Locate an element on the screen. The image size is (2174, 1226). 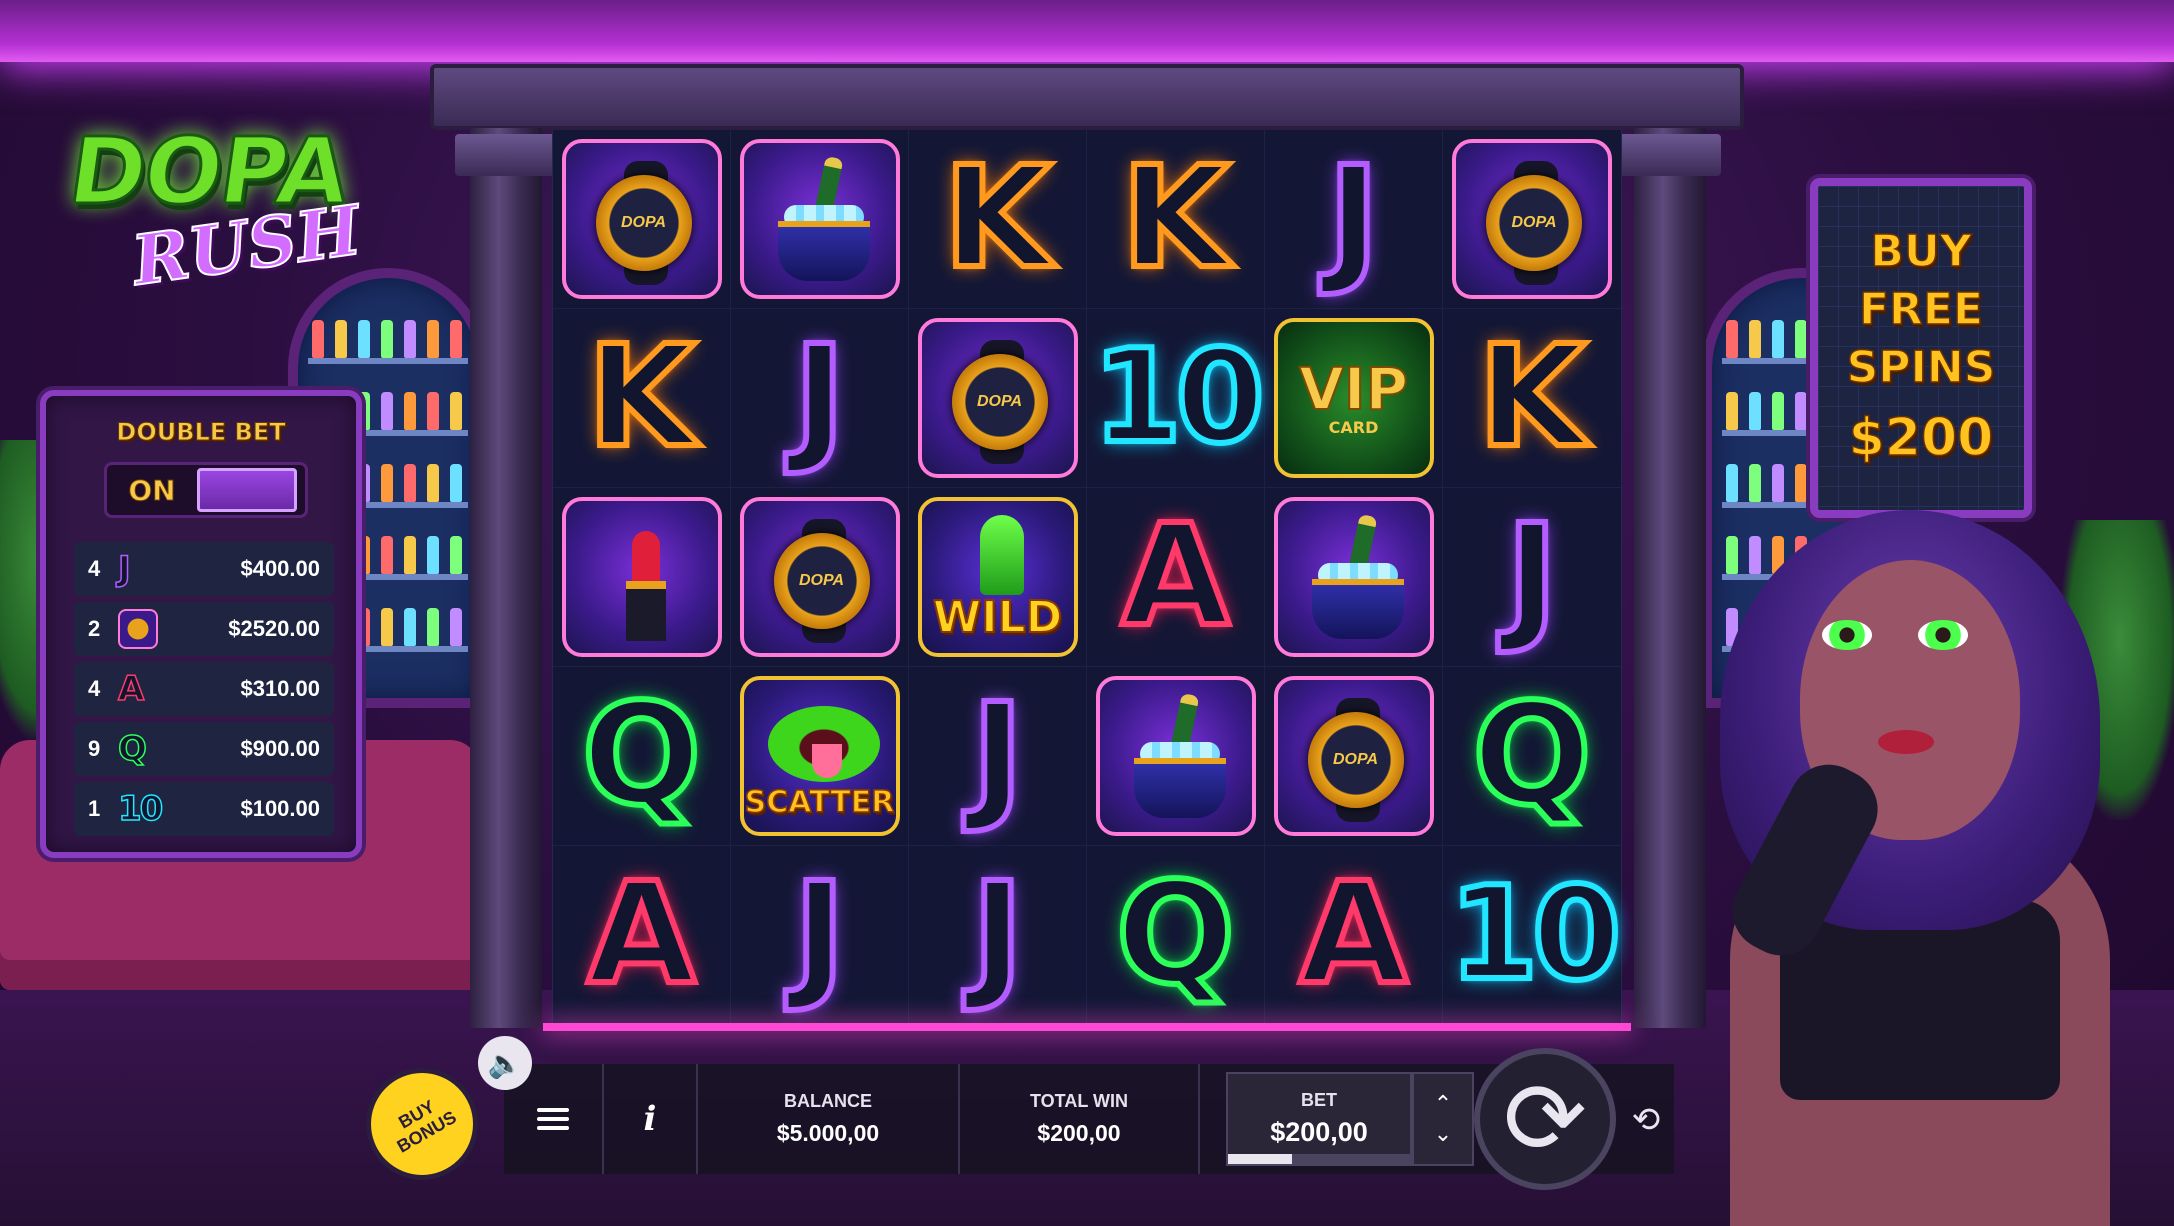
spin-icon: ⟳ is located at coordinates (1545, 1119).